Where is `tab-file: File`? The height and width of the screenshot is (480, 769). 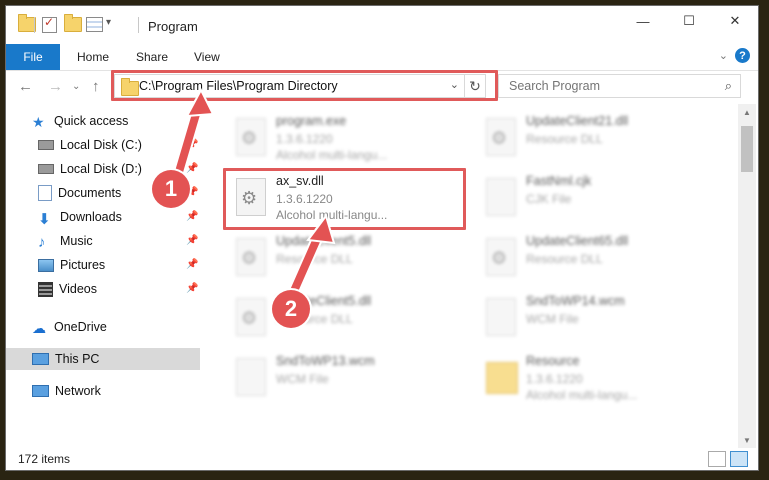
tab-file: File is located at coordinates (33, 57).